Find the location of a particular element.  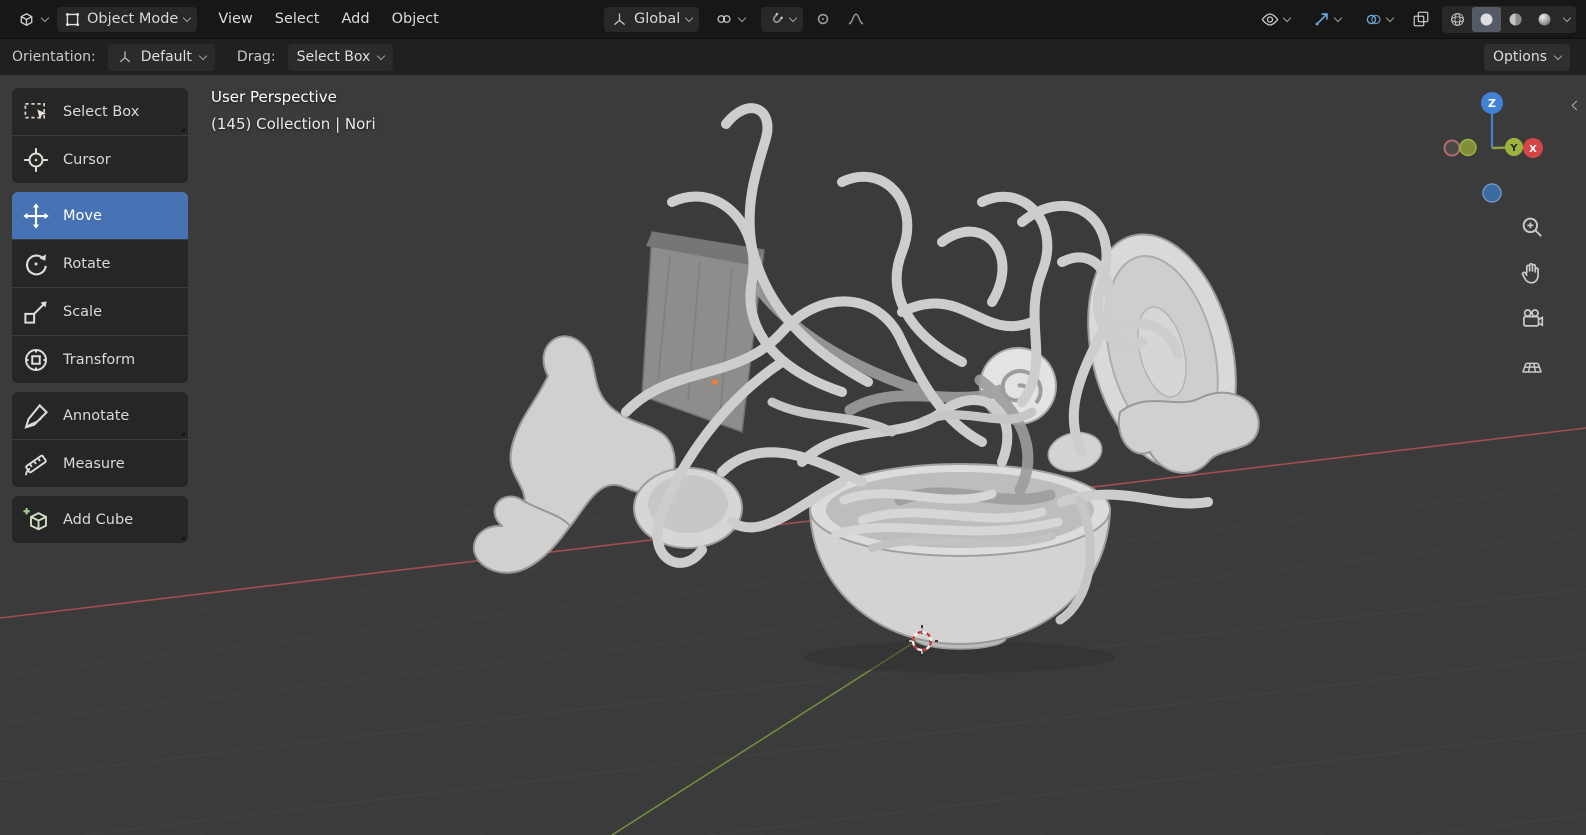

solid-sphere-icon is located at coordinates (1486, 19).